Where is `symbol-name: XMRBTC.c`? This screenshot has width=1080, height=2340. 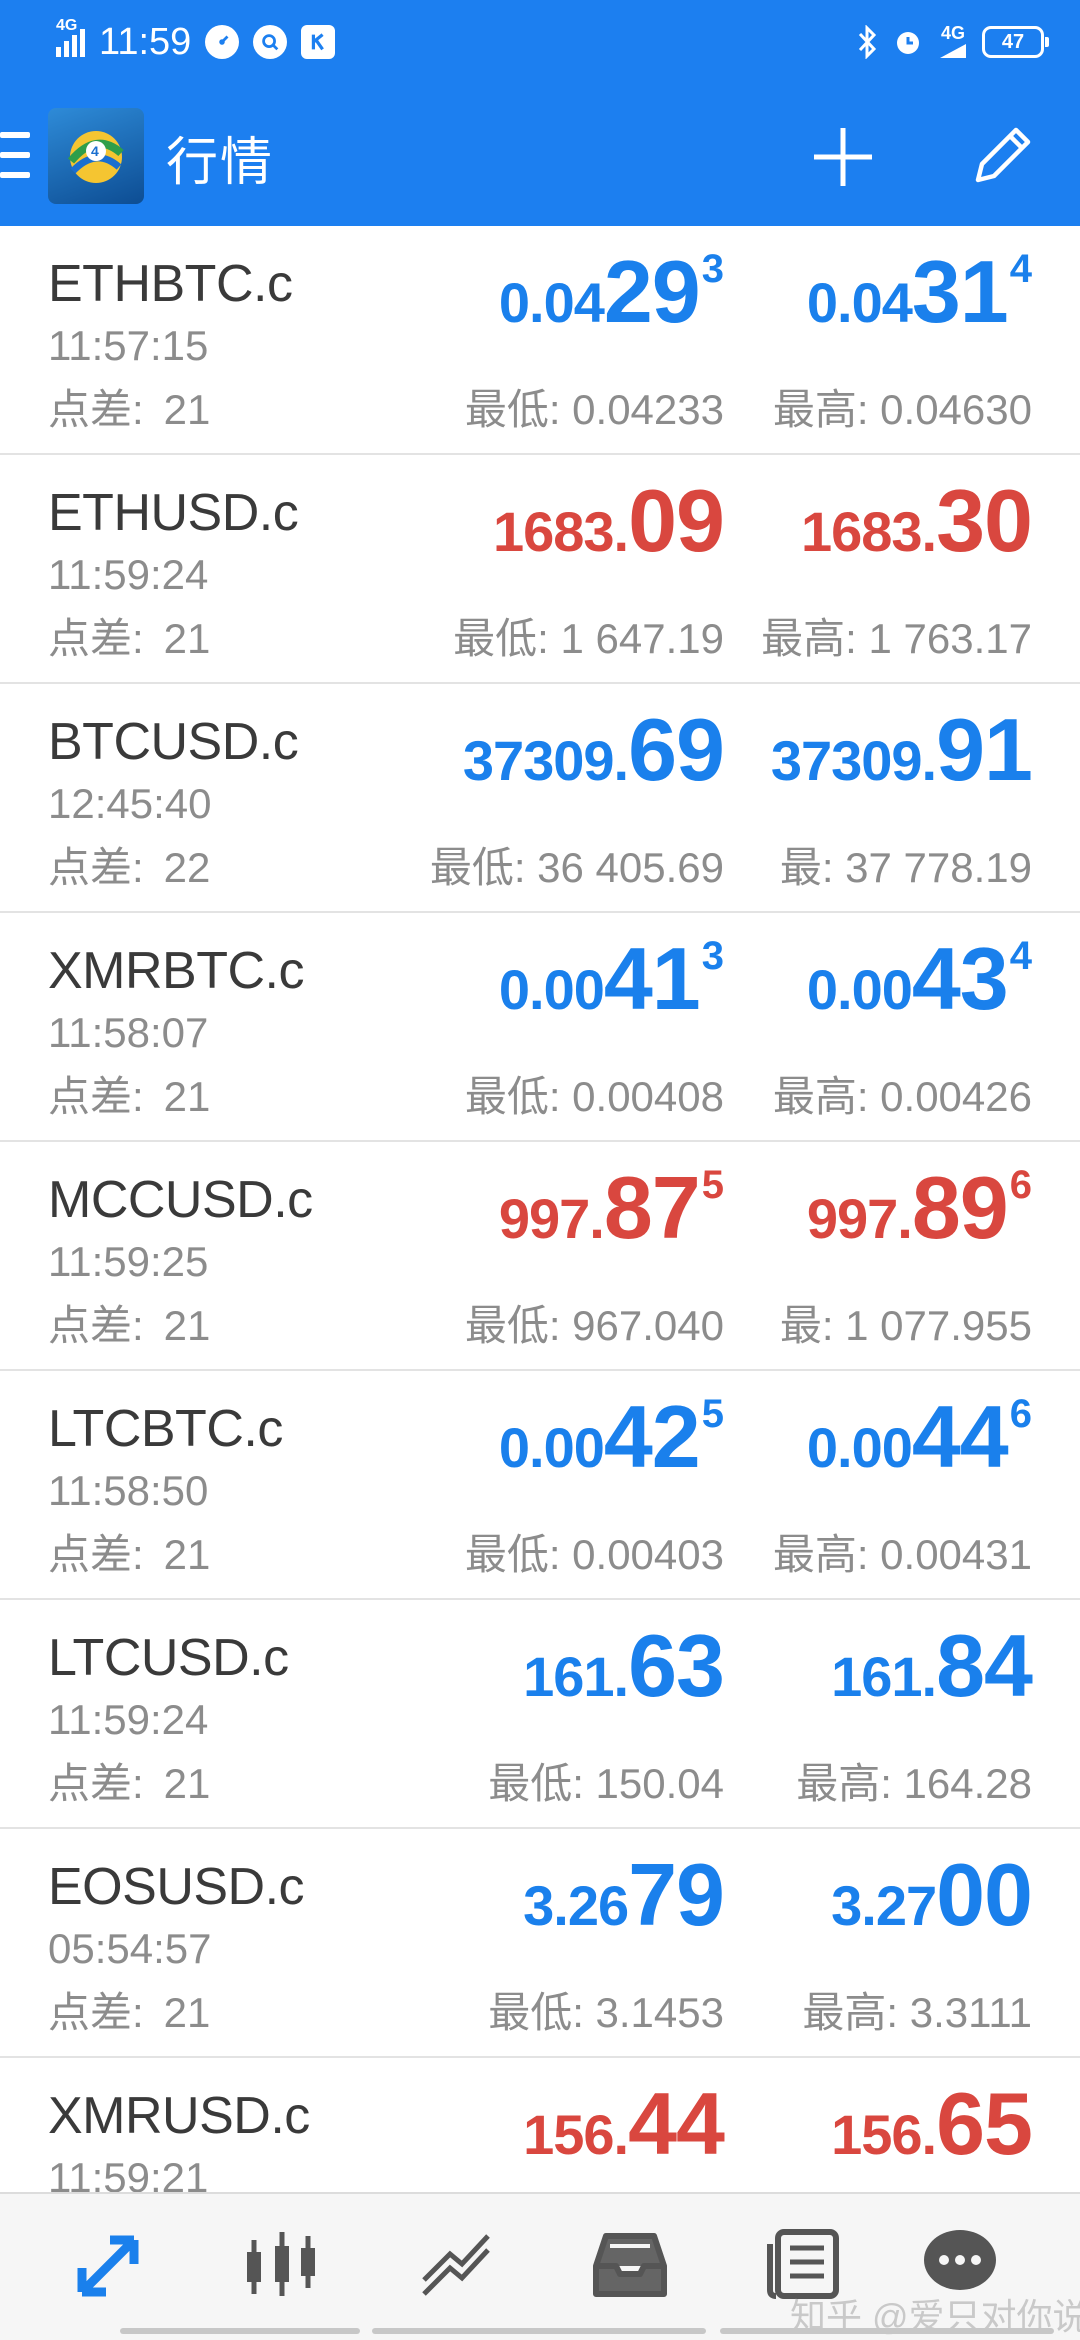
symbol-name: XMRBTC.c is located at coordinates (176, 971).